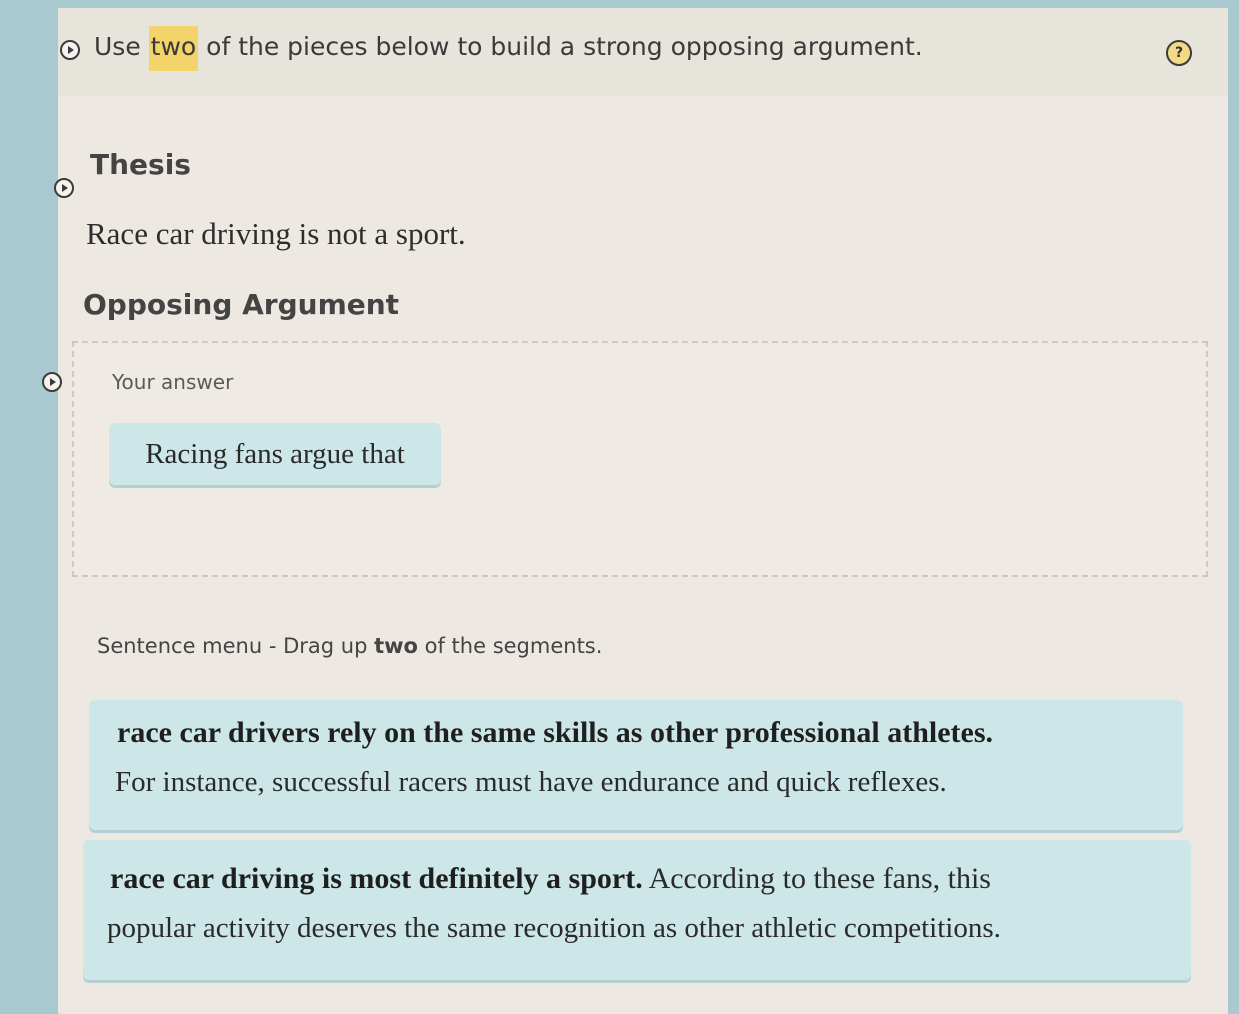 The image size is (1239, 1014). What do you see at coordinates (140, 164) in the screenshot?
I see `thesis-heading: Thesis` at bounding box center [140, 164].